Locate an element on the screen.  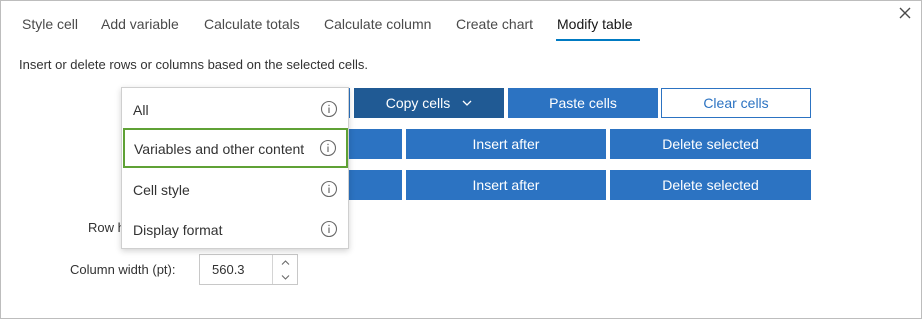
chevron-up-icon is located at coordinates (285, 262).